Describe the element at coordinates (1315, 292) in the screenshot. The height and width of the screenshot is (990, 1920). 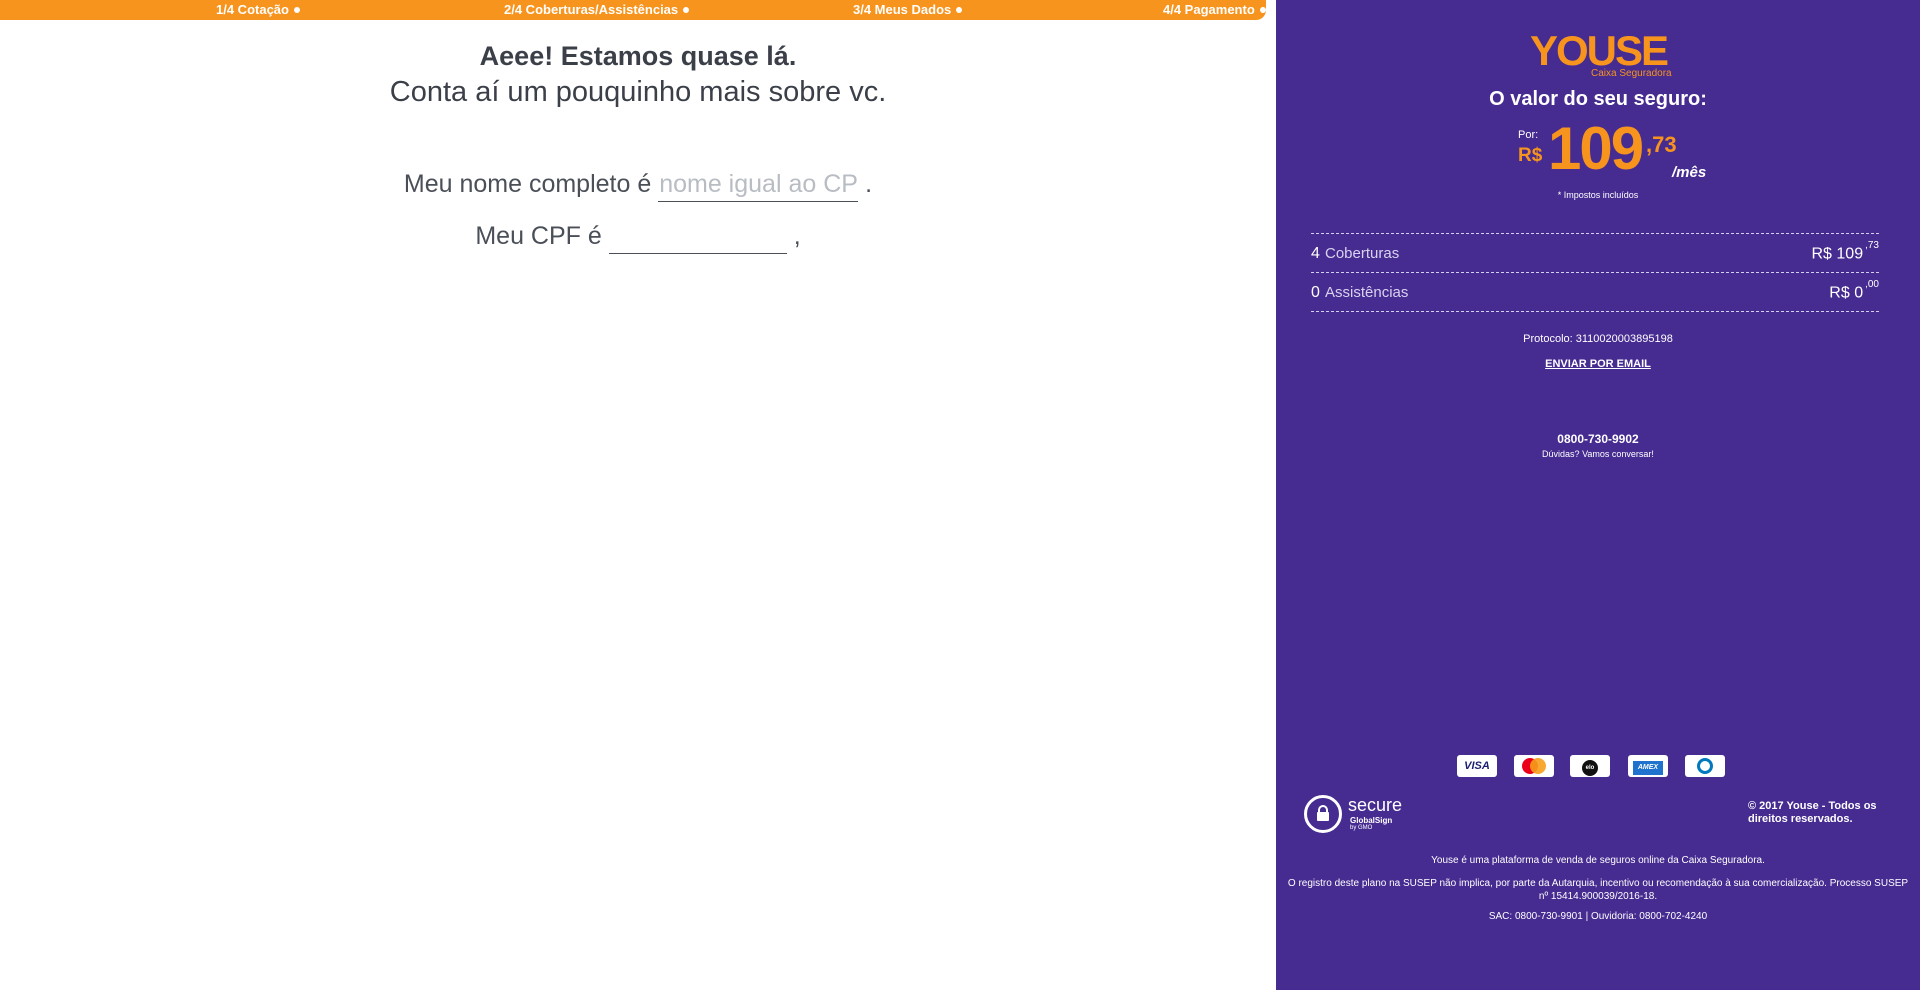
I see `summary-count: 0` at that location.